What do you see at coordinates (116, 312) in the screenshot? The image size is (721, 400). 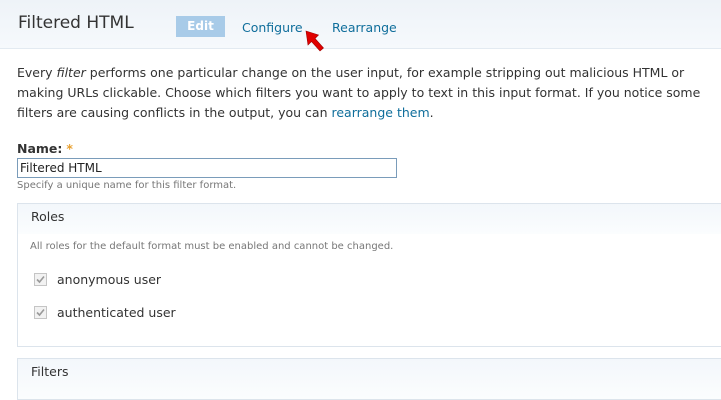 I see `authenticated-user-label: authenticated user` at bounding box center [116, 312].